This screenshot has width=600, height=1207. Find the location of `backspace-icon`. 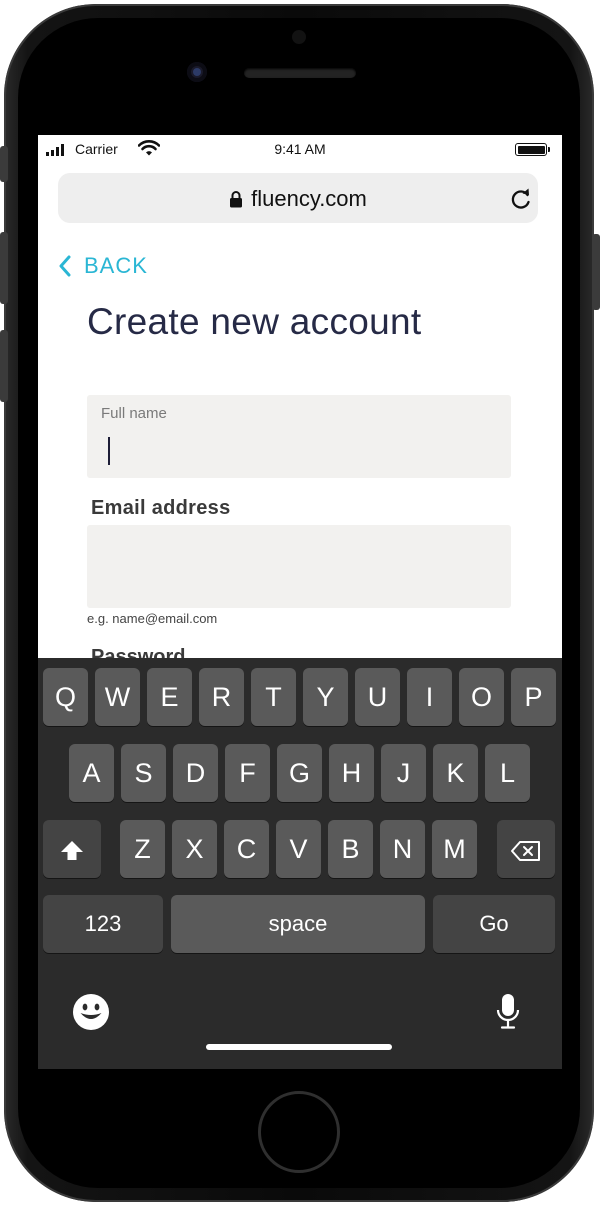

backspace-icon is located at coordinates (525, 851).